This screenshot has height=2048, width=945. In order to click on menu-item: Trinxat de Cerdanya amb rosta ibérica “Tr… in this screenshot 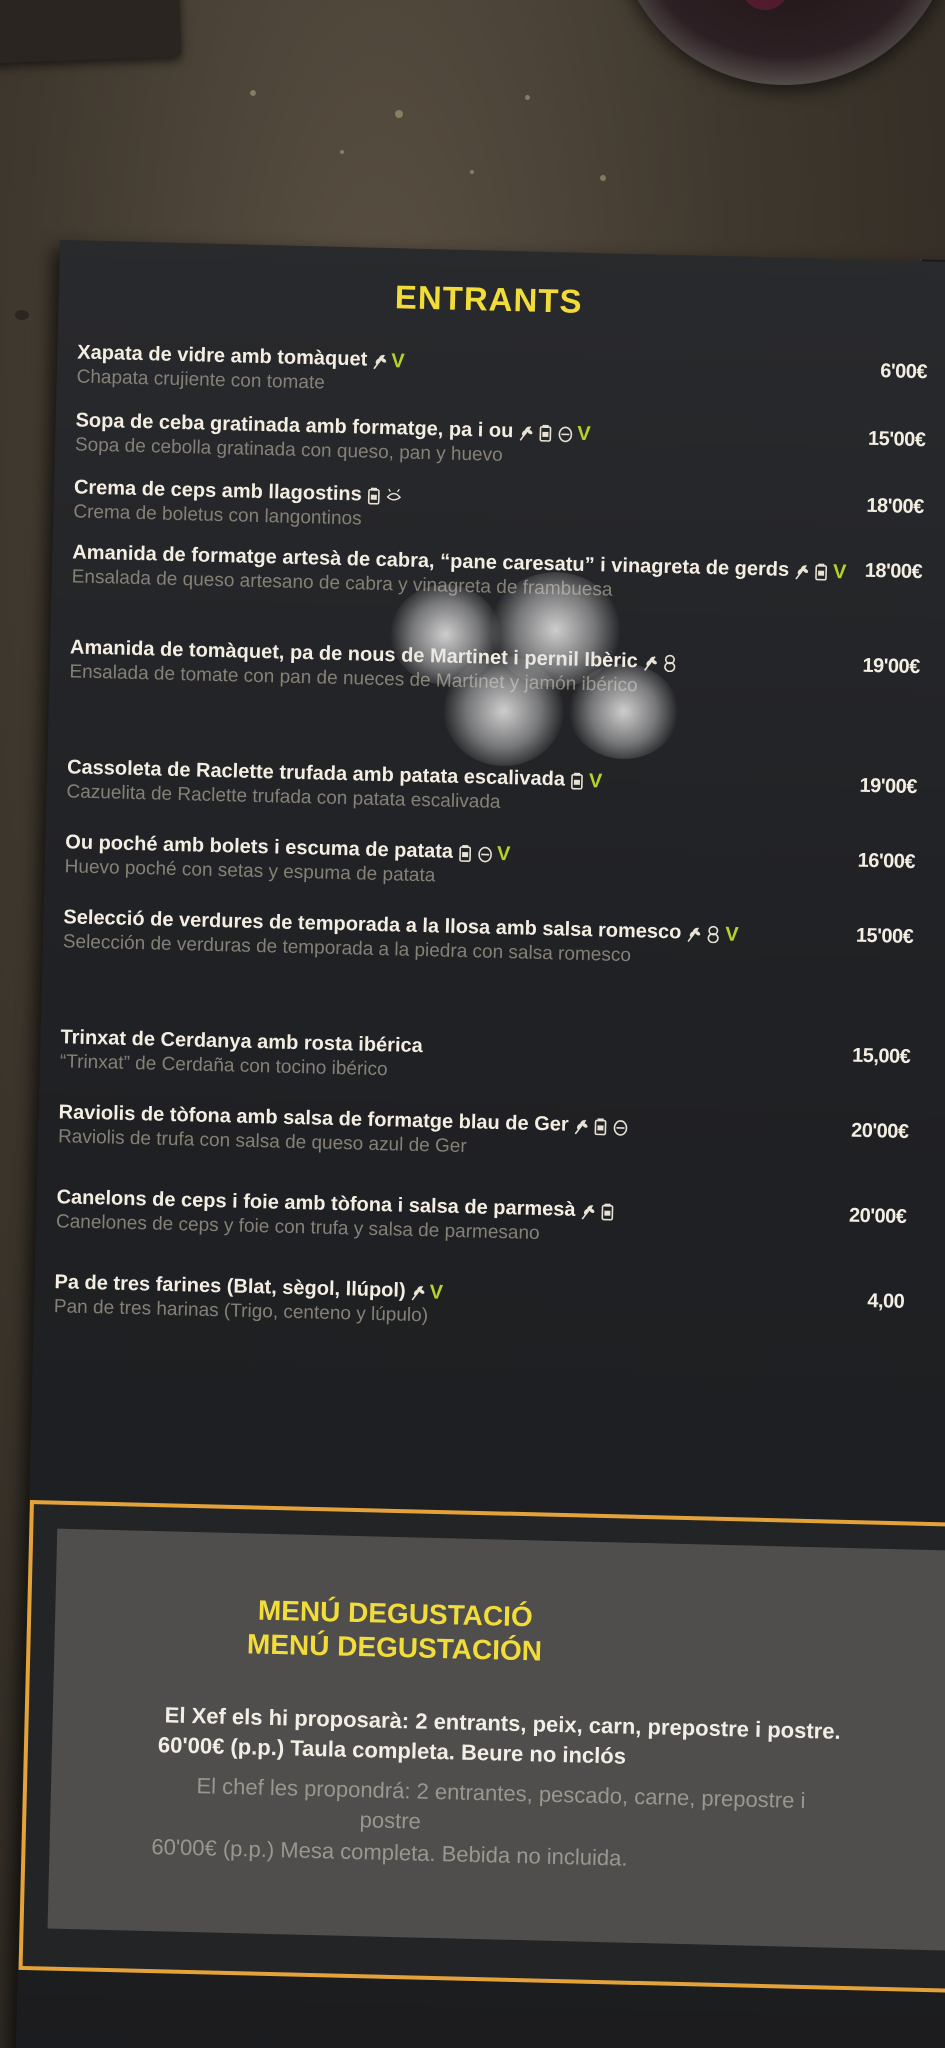, I will do `click(485, 1059)`.